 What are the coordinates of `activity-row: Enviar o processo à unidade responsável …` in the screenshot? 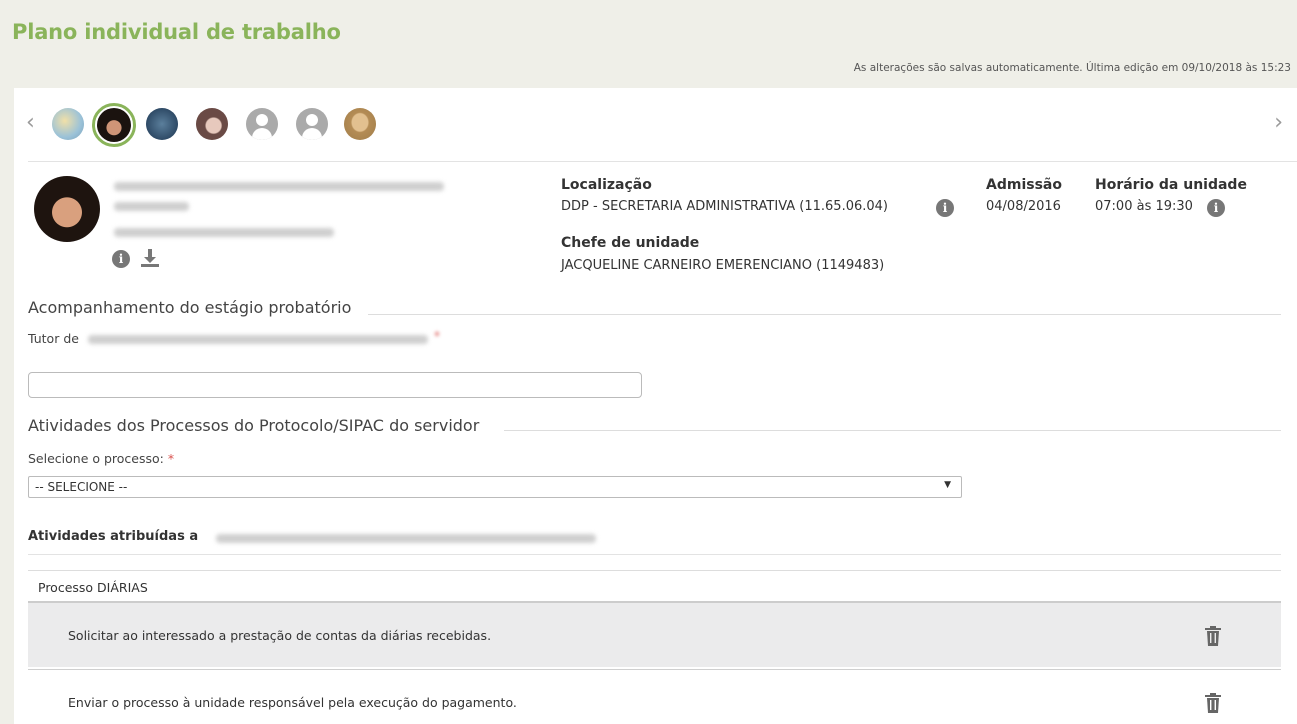 It's located at (654, 696).